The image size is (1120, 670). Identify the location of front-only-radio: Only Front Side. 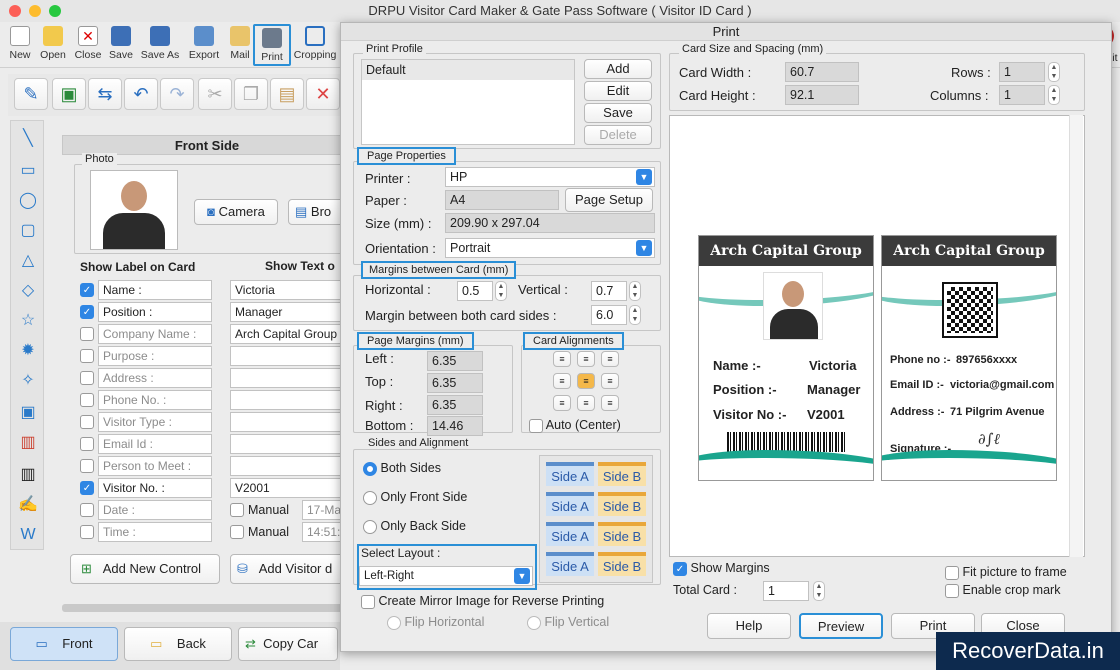
(415, 497).